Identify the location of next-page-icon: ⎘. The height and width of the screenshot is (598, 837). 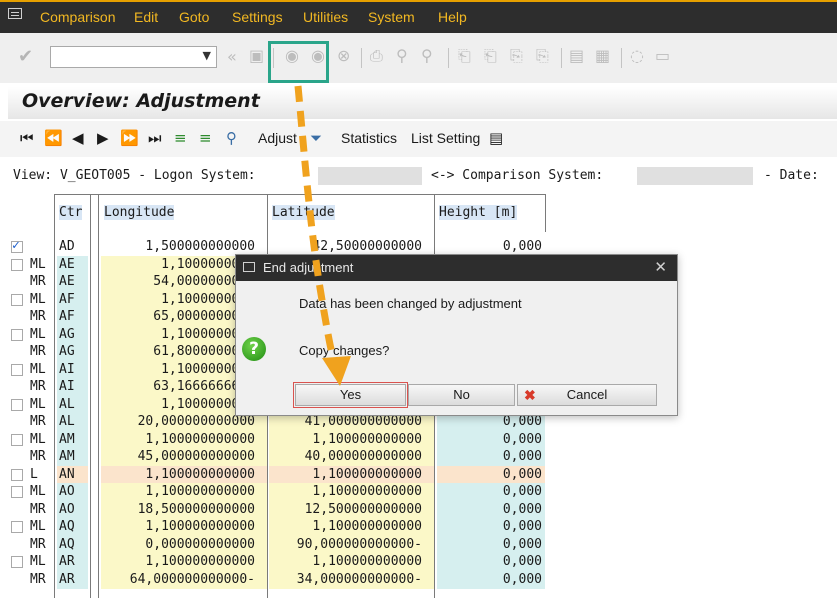
(516, 56).